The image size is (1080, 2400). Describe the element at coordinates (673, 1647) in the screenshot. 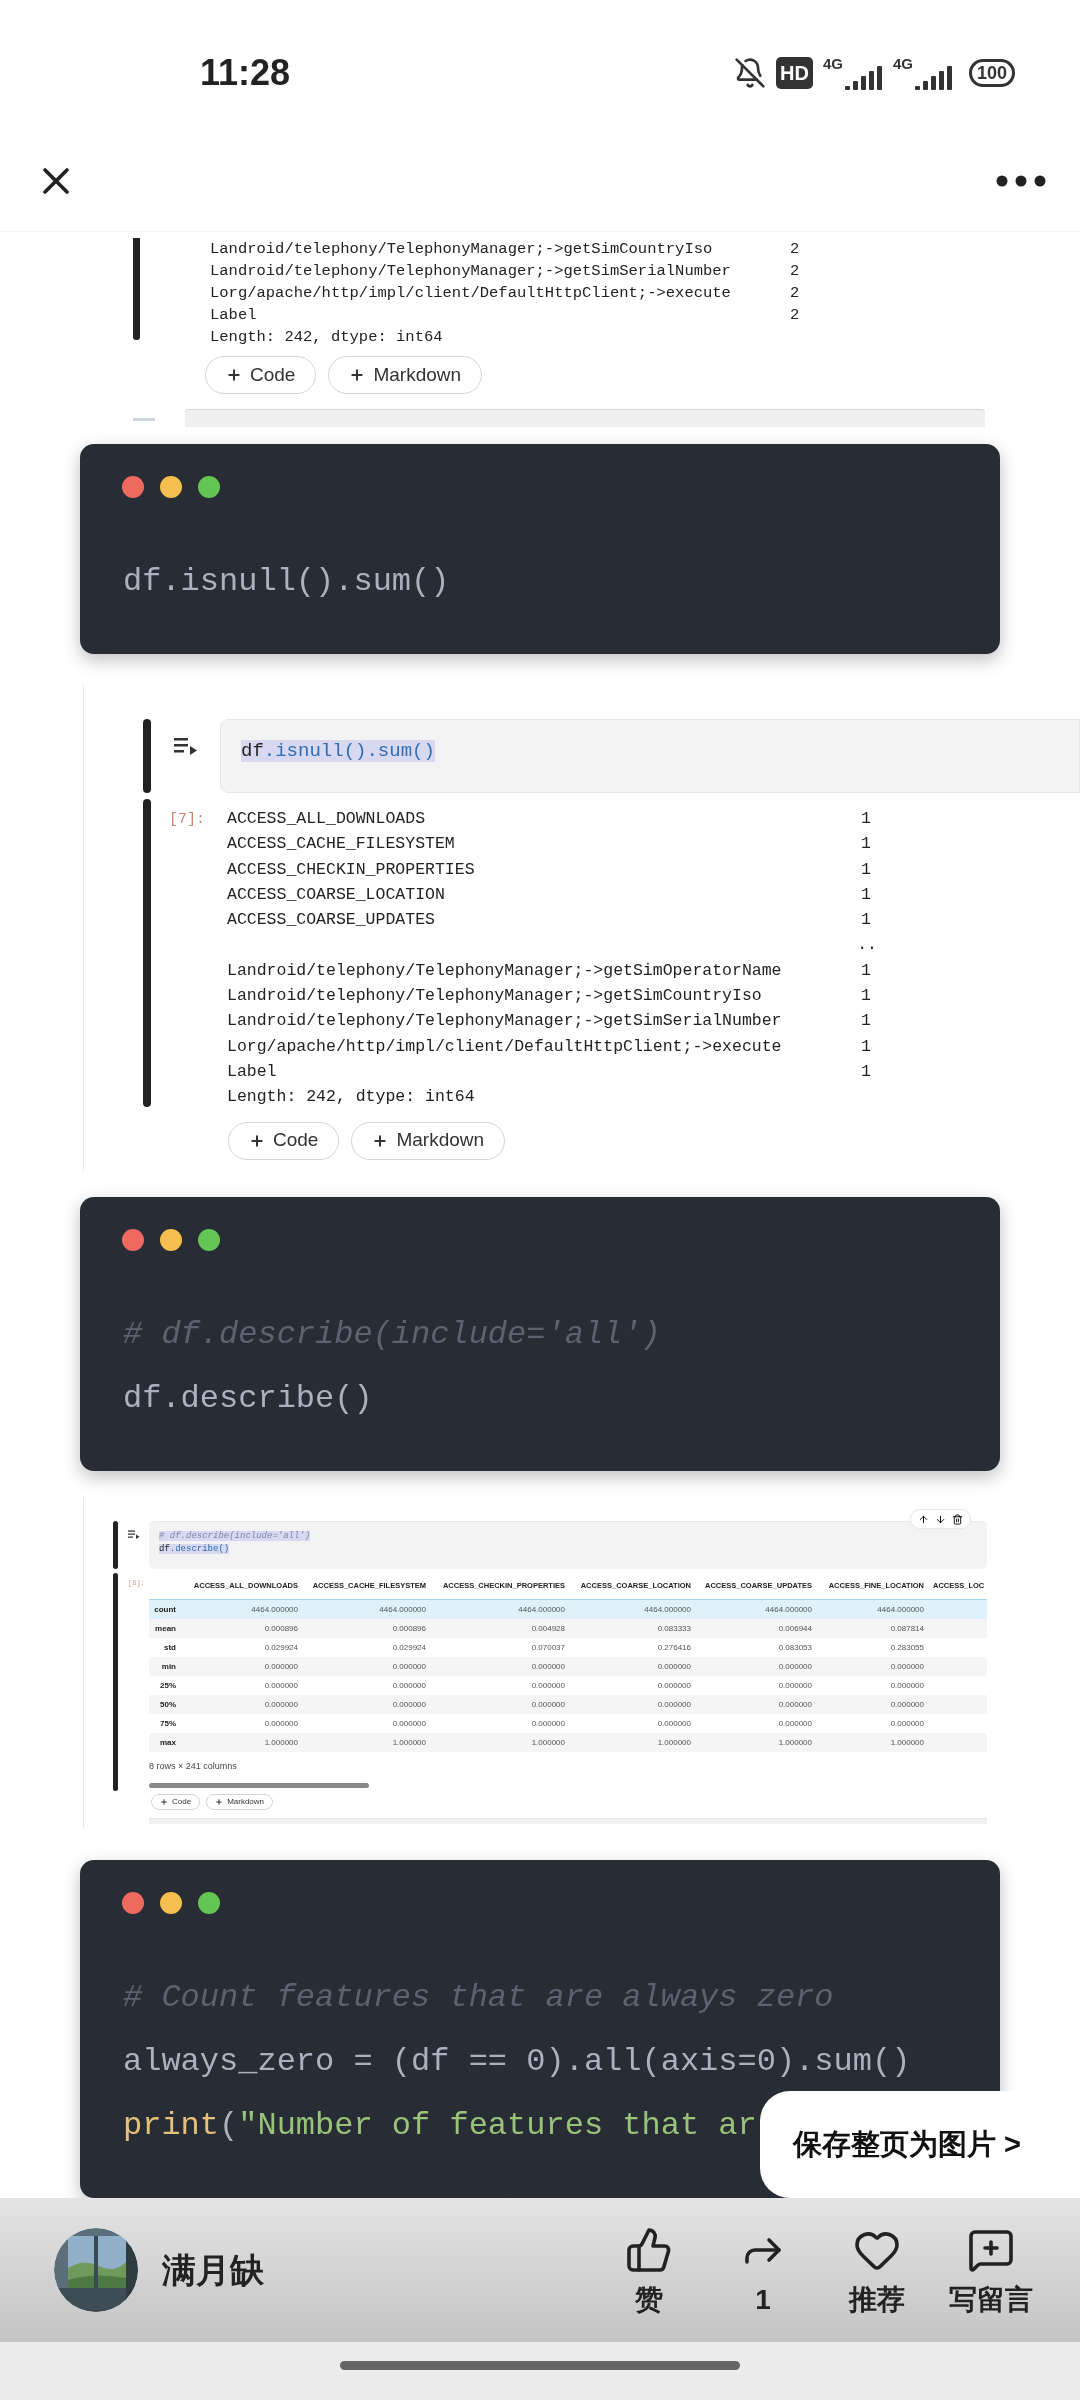

I see `table-cell-text: 0.276416` at that location.